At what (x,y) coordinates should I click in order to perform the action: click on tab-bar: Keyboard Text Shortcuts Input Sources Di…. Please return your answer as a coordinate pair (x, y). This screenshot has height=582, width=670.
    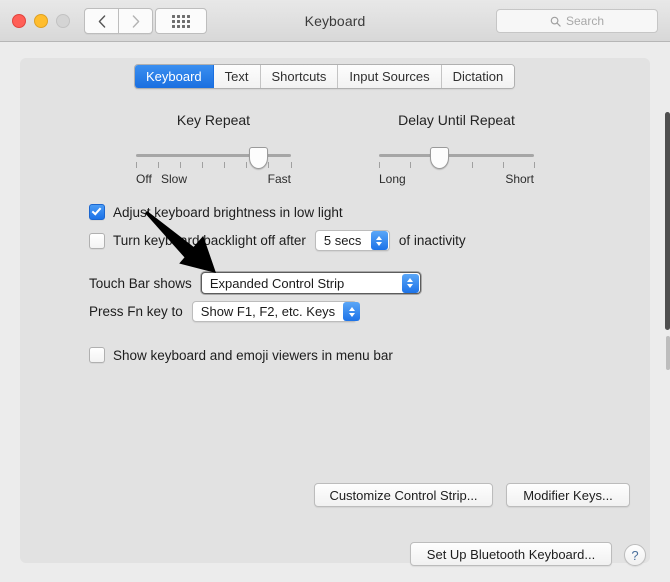
    Looking at the image, I should click on (325, 76).